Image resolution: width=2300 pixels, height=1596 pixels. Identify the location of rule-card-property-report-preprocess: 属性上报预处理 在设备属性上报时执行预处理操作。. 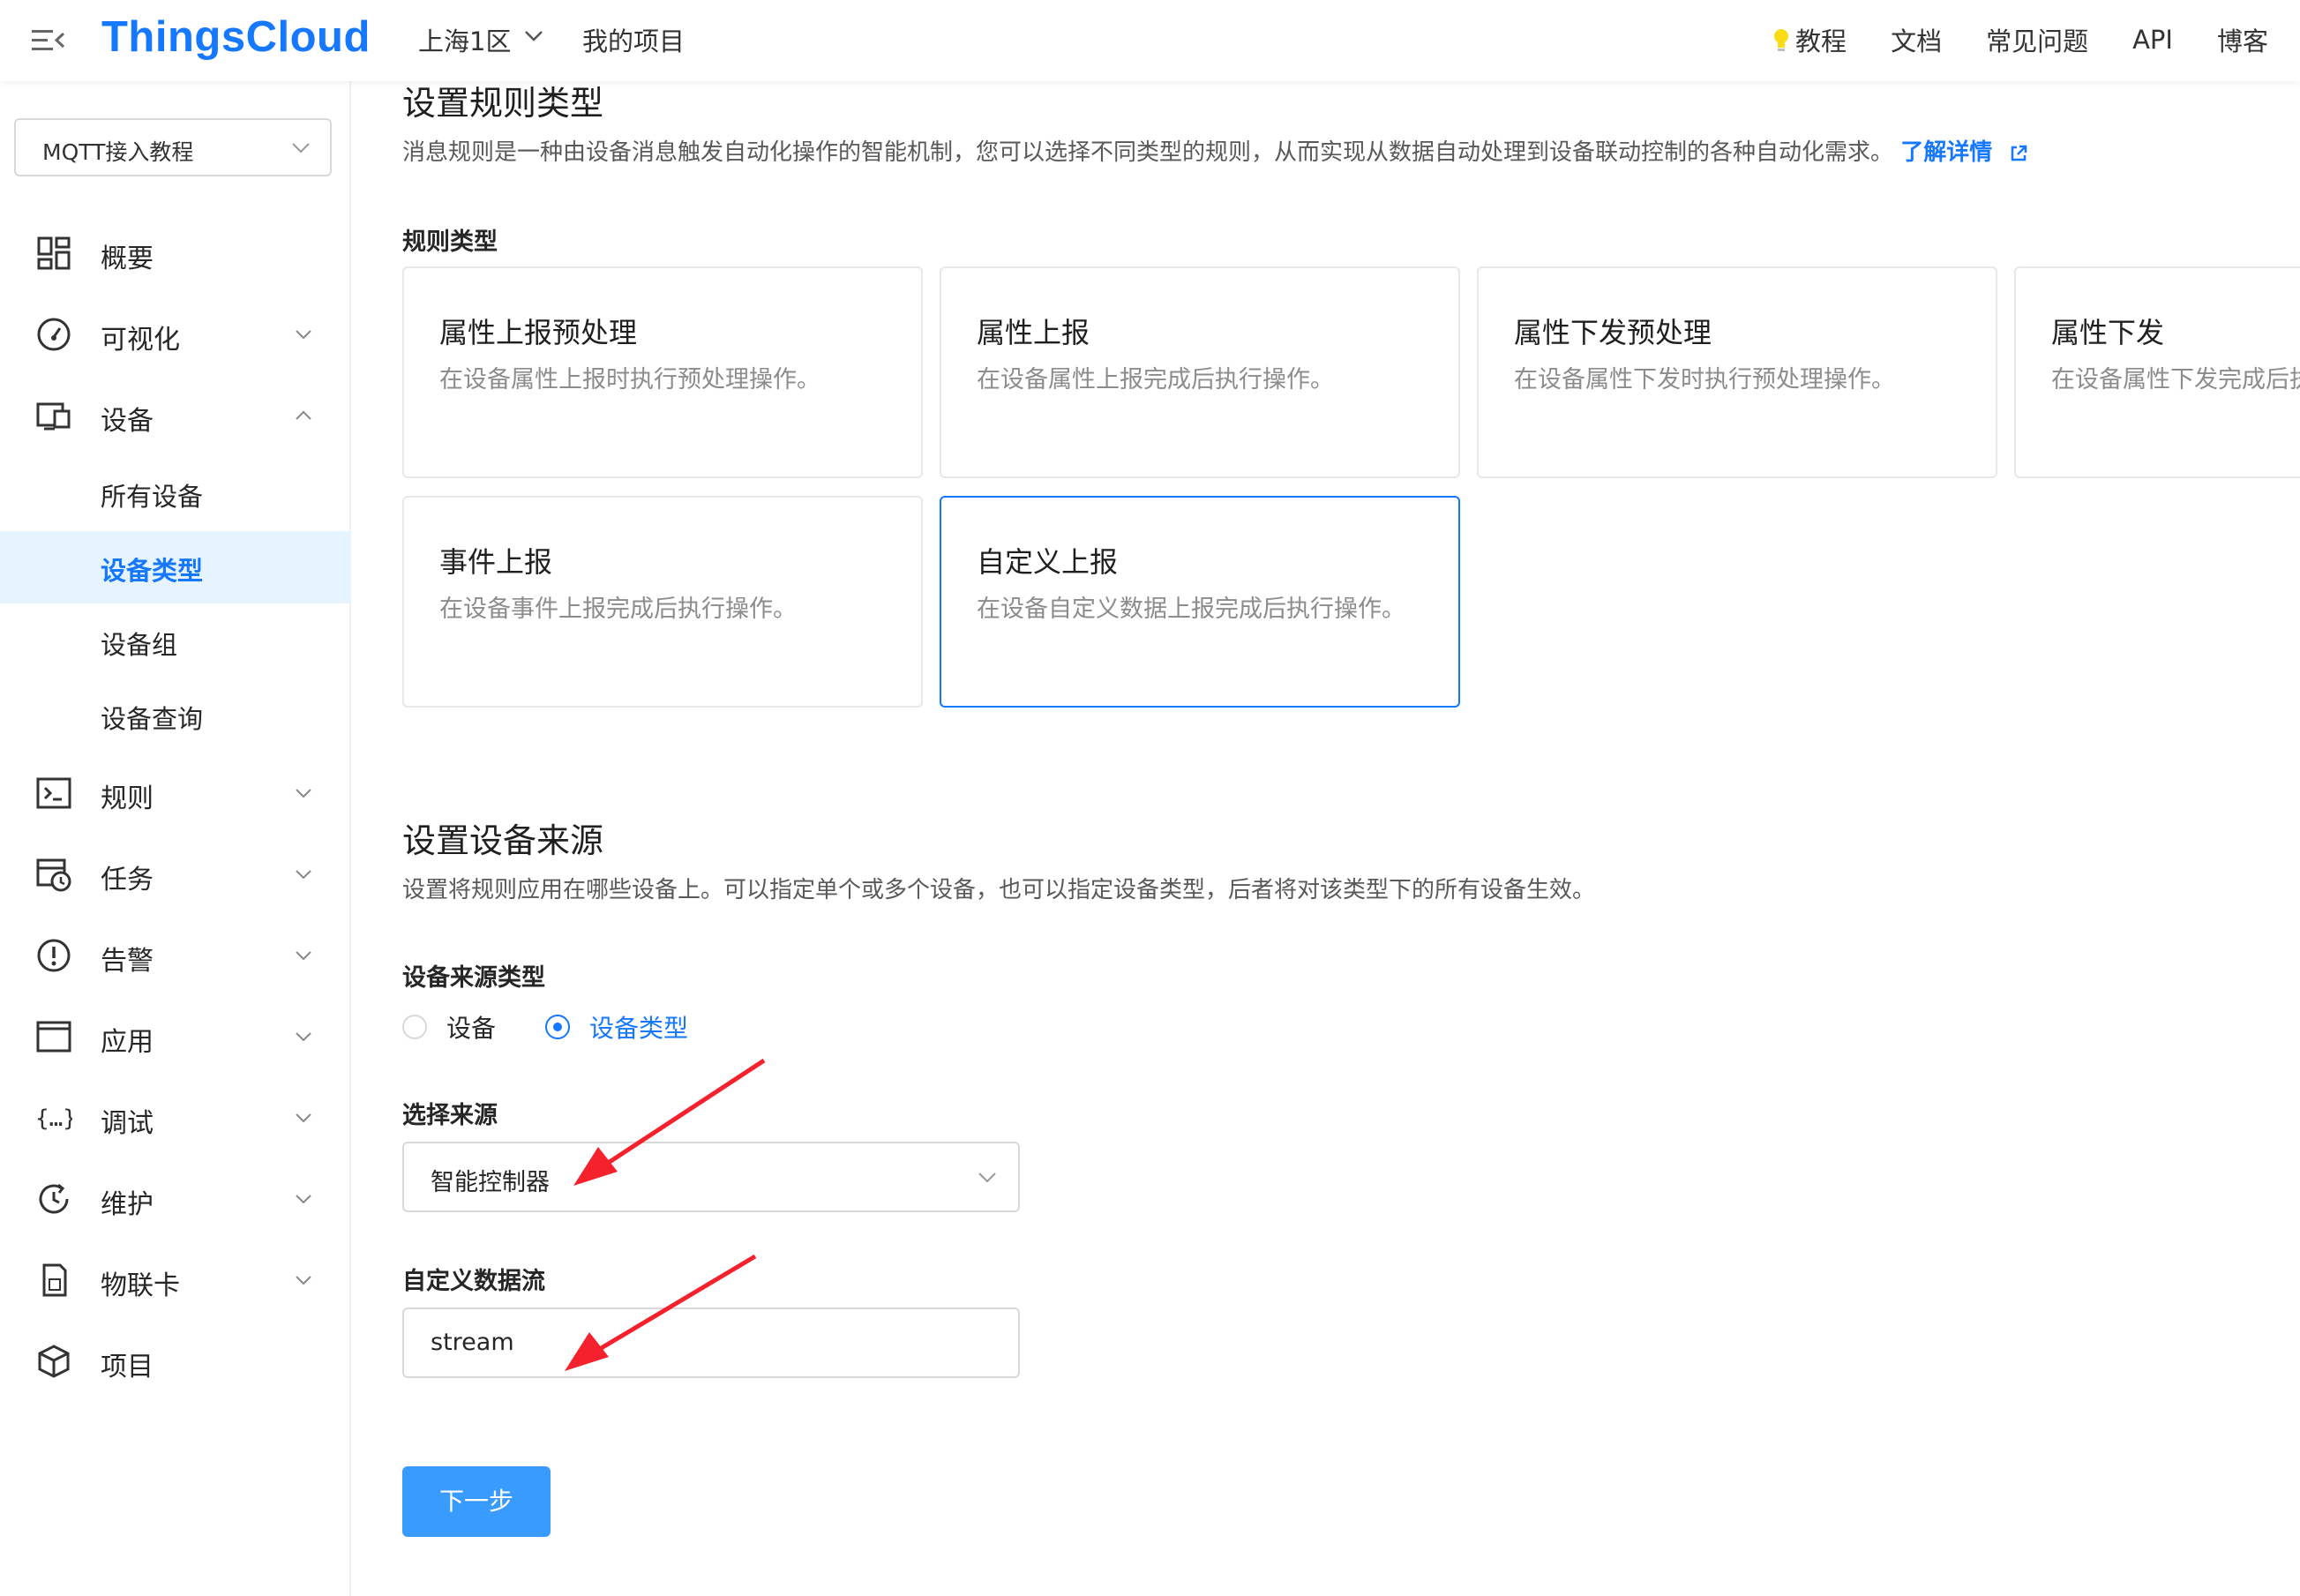
(663, 372).